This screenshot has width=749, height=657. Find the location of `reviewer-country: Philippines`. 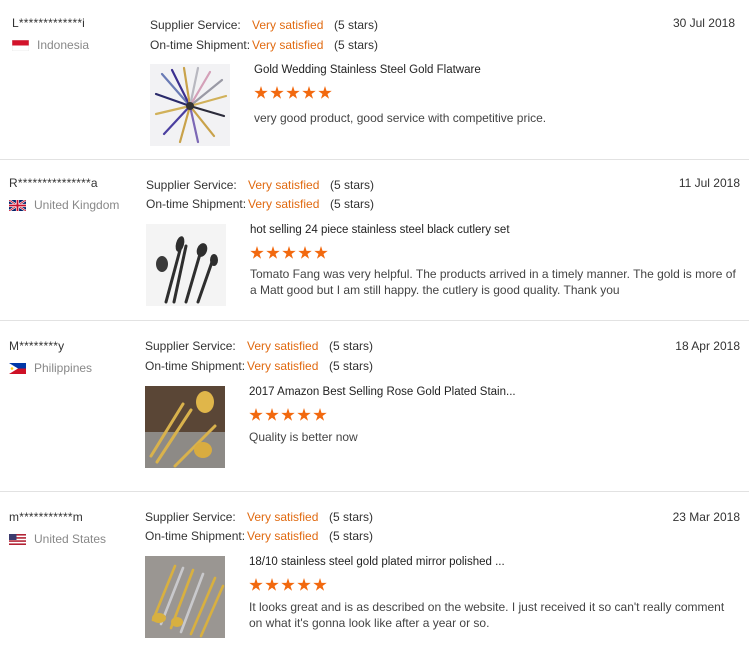

reviewer-country: Philippines is located at coordinates (50, 368).